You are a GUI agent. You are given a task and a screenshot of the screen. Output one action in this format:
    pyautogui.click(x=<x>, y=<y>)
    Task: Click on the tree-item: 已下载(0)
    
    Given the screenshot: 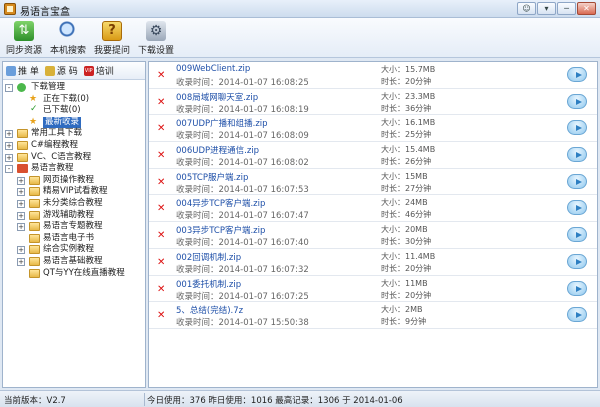 What is the action you would take?
    pyautogui.click(x=74, y=110)
    